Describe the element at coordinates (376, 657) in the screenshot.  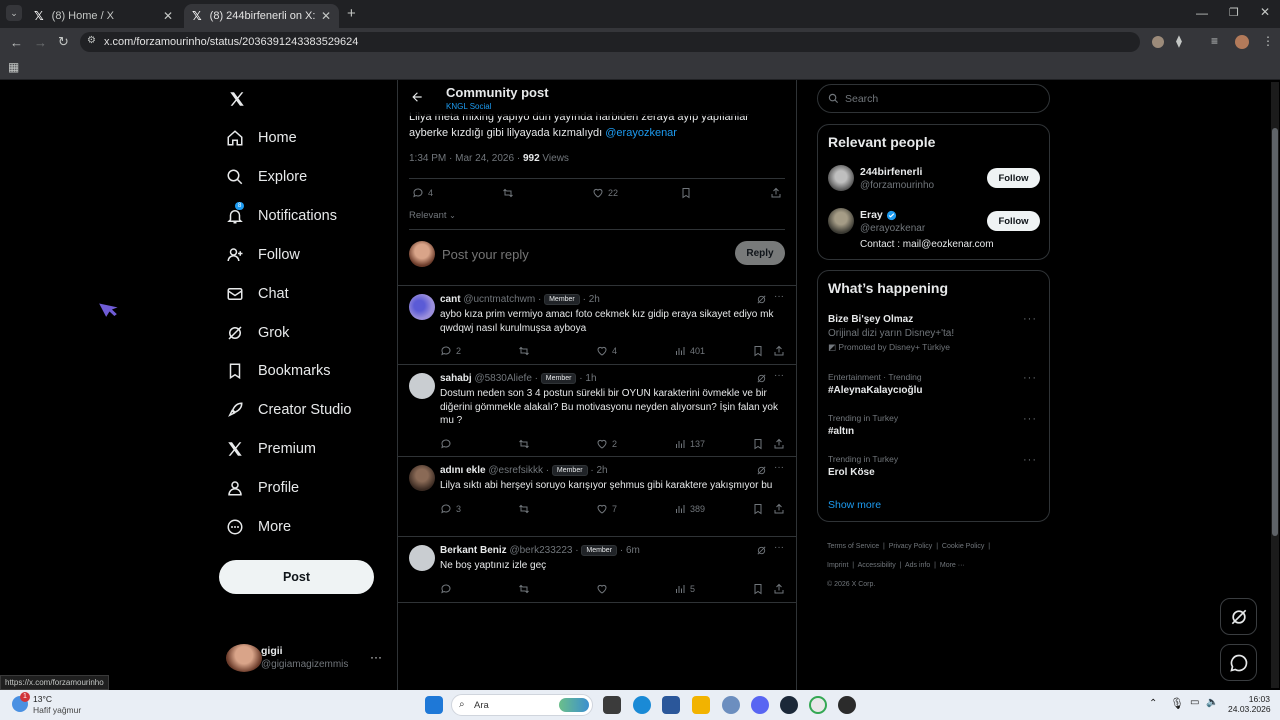
I see `account-more-icon: ···` at that location.